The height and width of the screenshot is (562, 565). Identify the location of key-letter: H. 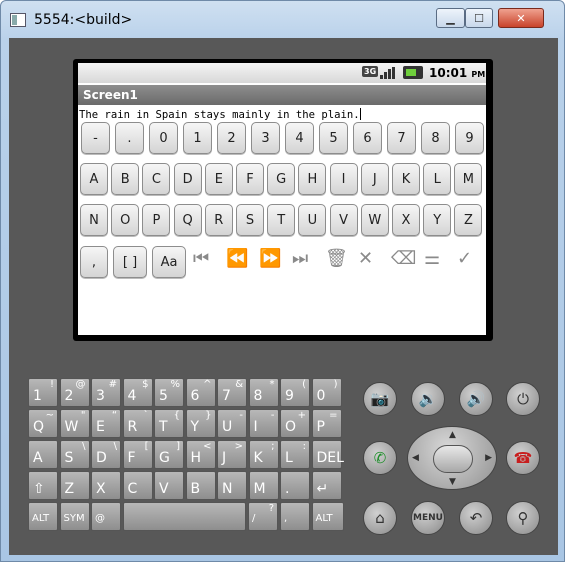
(312, 179).